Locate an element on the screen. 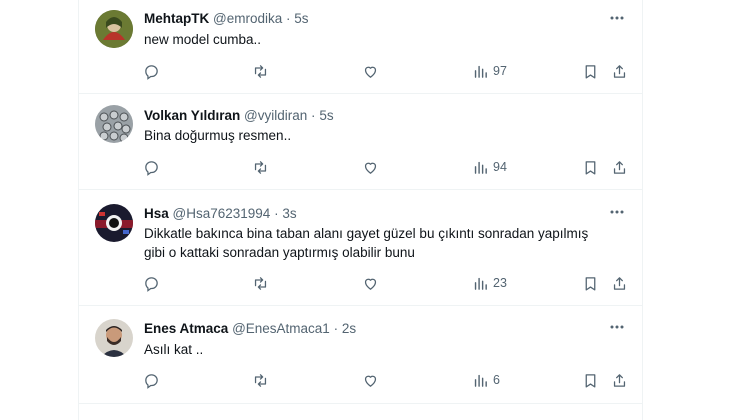 The width and height of the screenshot is (730, 420). views-count: 23 is located at coordinates (500, 283).